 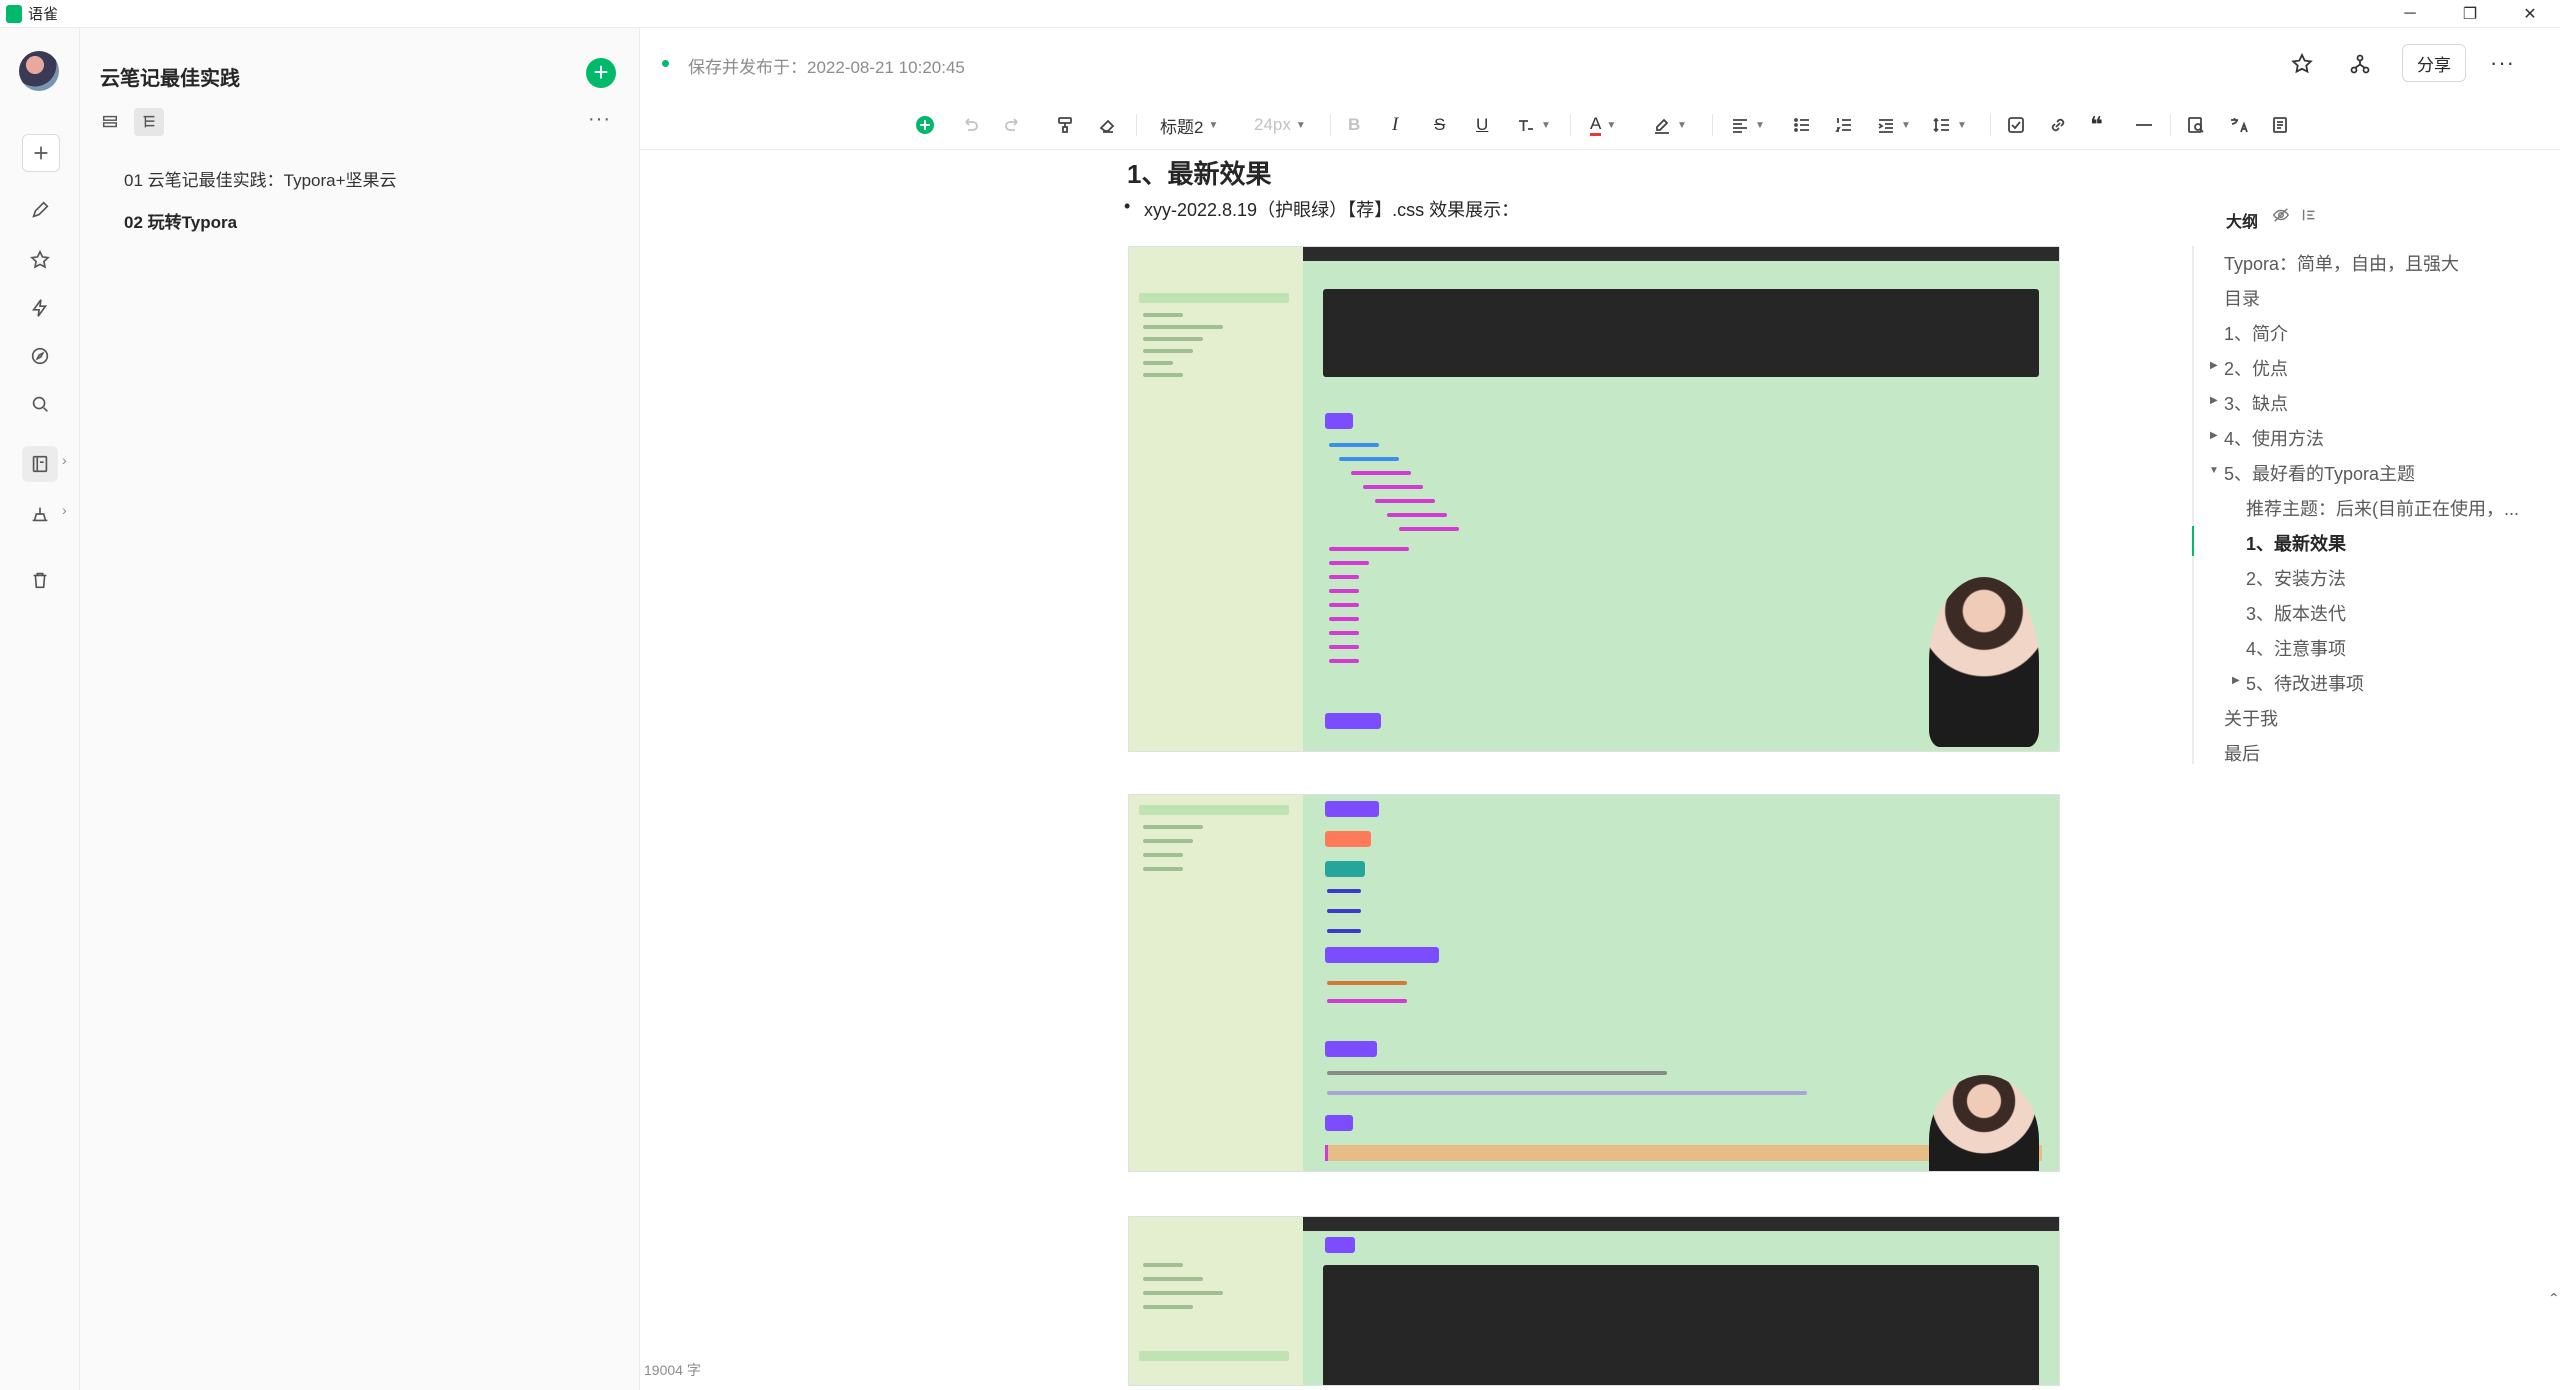 I want to click on image-code-block, so click(x=1681, y=1325).